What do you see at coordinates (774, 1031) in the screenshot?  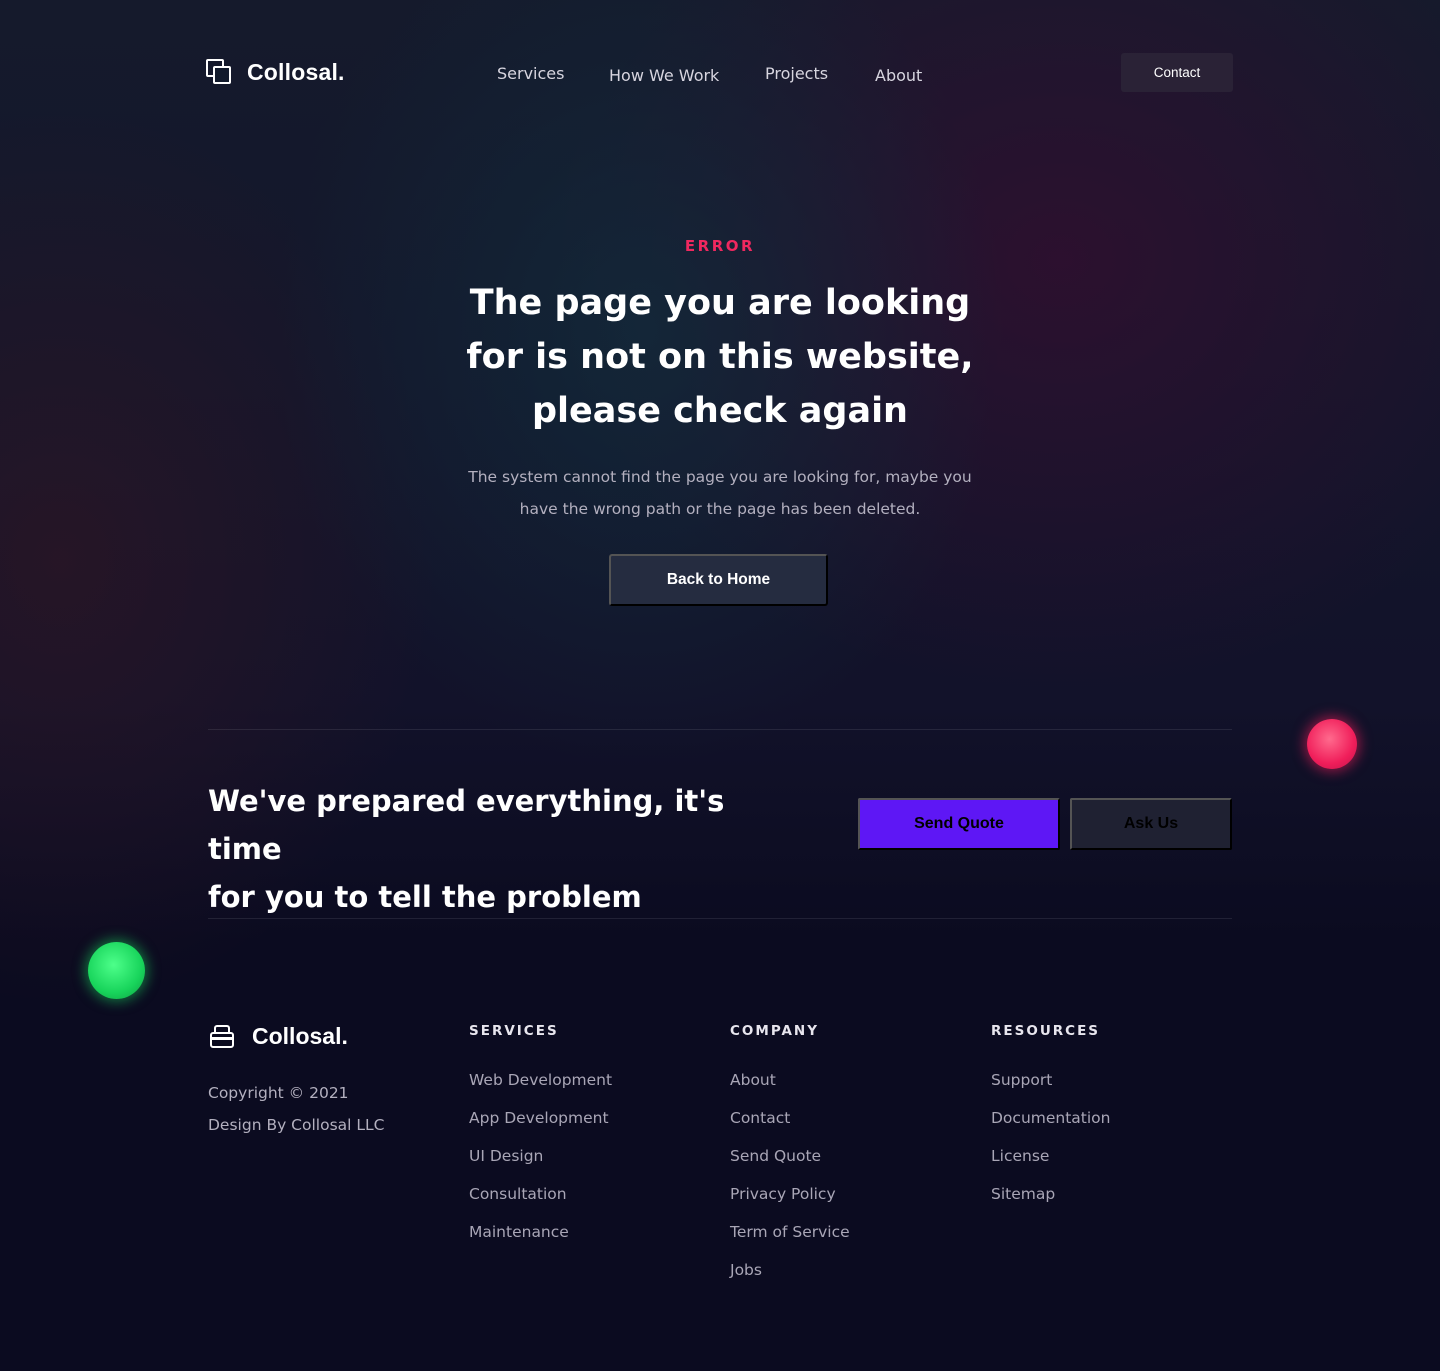 I see `footer-column-heading: COMPANY` at bounding box center [774, 1031].